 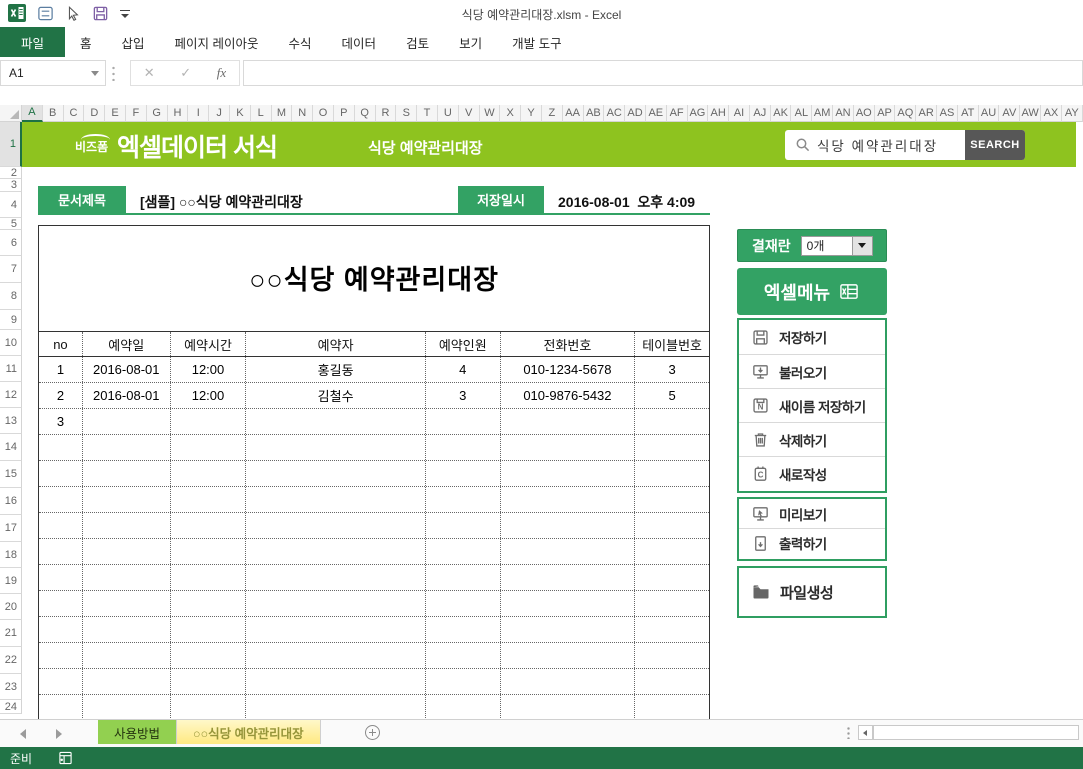 I want to click on tab-file: 파일, so click(x=33, y=42).